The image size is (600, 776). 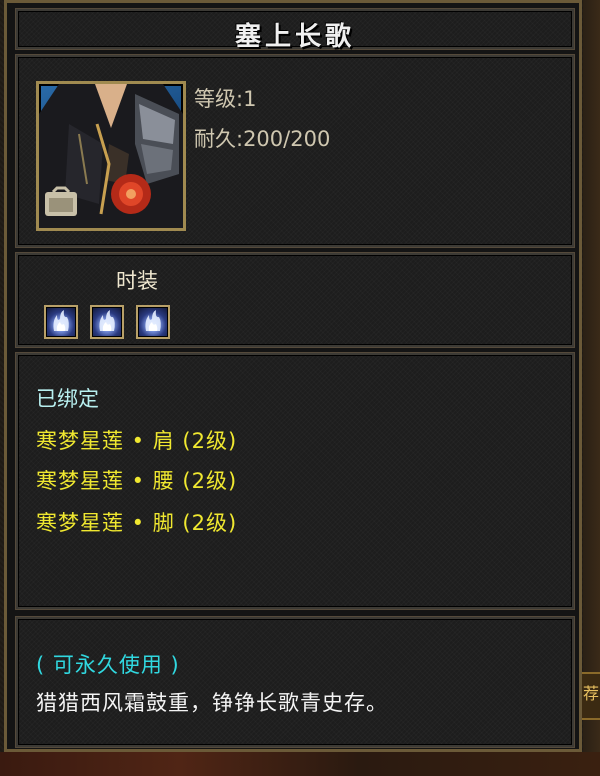 What do you see at coordinates (590, 693) in the screenshot?
I see `background-tab-label: 荐` at bounding box center [590, 693].